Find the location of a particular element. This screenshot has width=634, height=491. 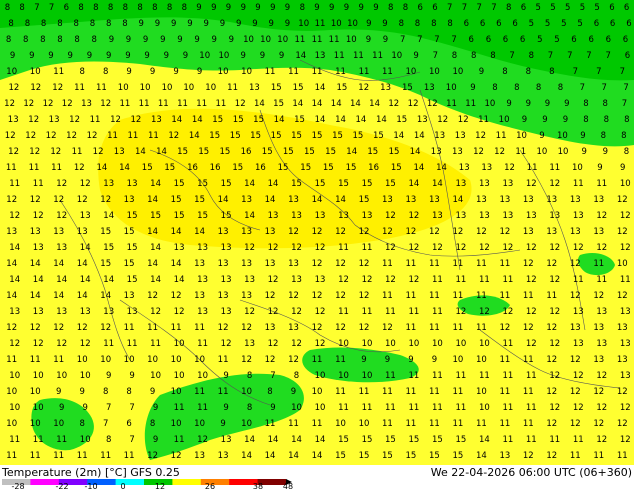

temperature-value: 5 is located at coordinates (596, 8).